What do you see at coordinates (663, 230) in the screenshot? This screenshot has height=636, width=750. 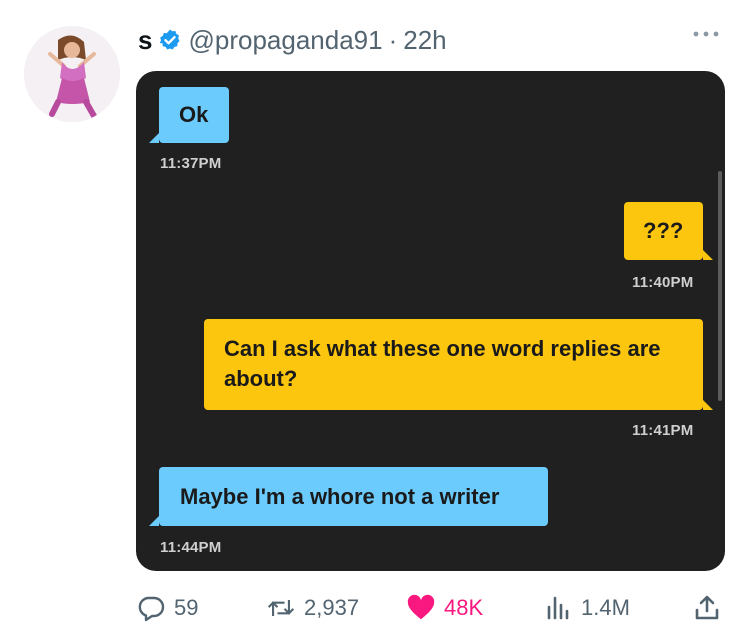 I see `message-text: ???` at bounding box center [663, 230].